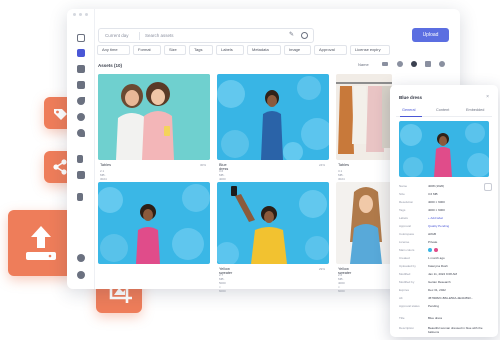 The image size is (500, 340). Describe the element at coordinates (81, 275) in the screenshot. I see `settings-icon` at that location.